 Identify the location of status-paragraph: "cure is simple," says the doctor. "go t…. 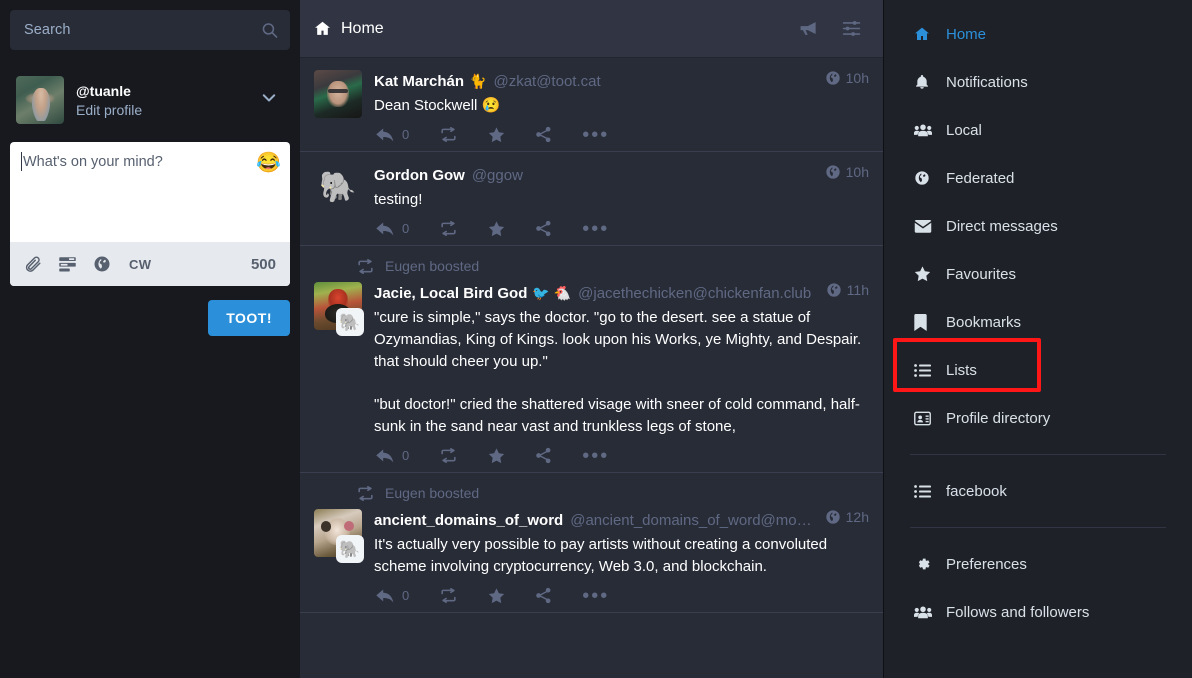
(620, 339).